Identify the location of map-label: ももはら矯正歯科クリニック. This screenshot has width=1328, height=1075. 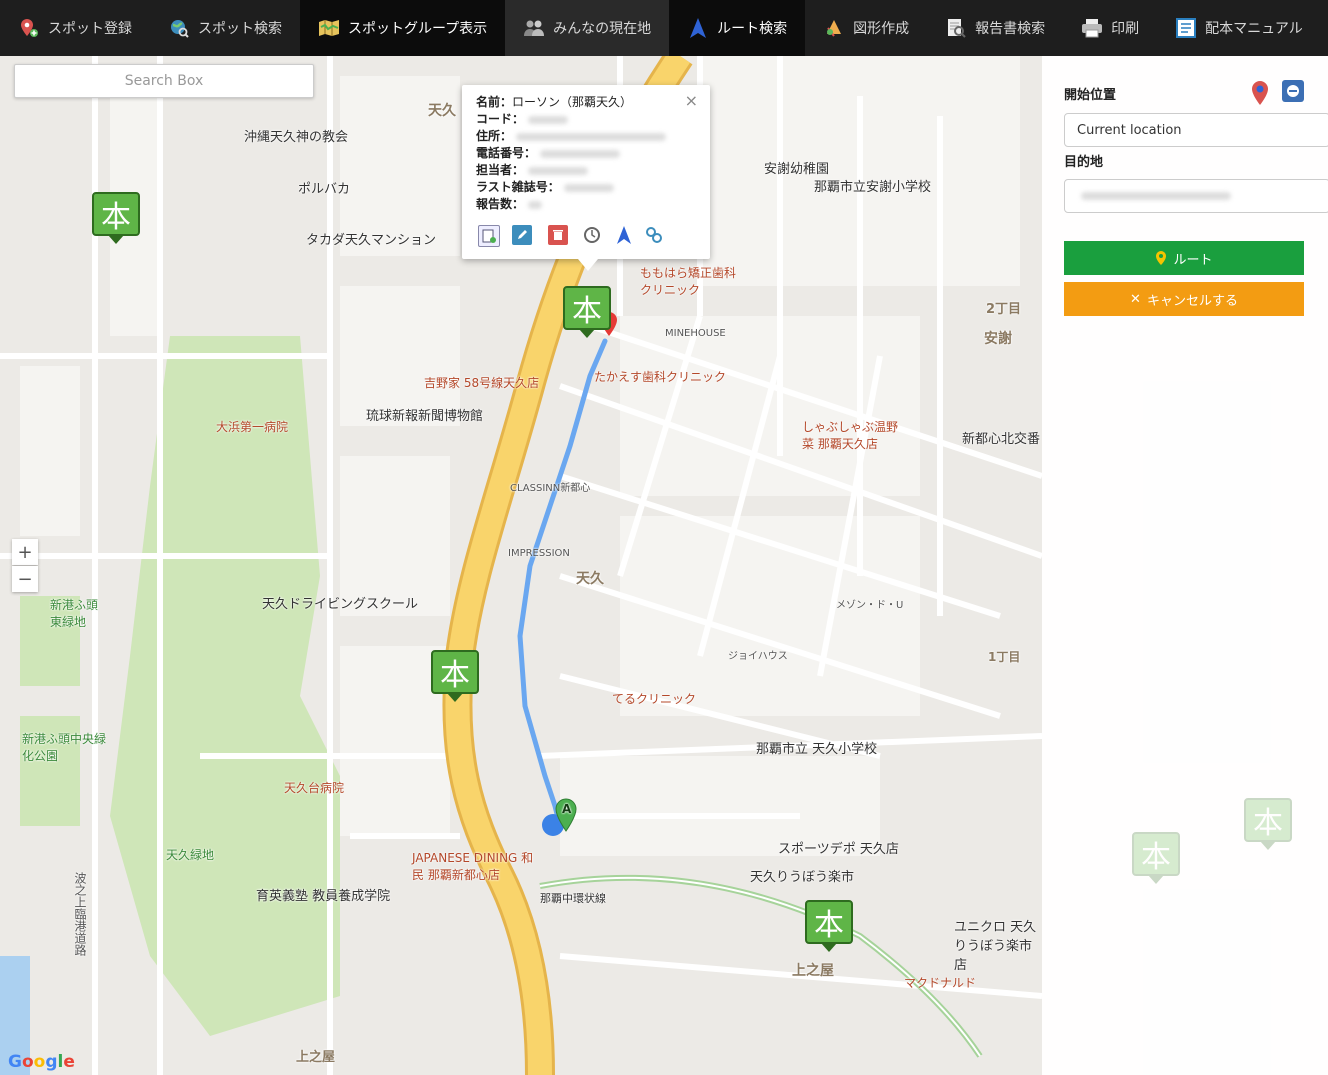
(688, 281).